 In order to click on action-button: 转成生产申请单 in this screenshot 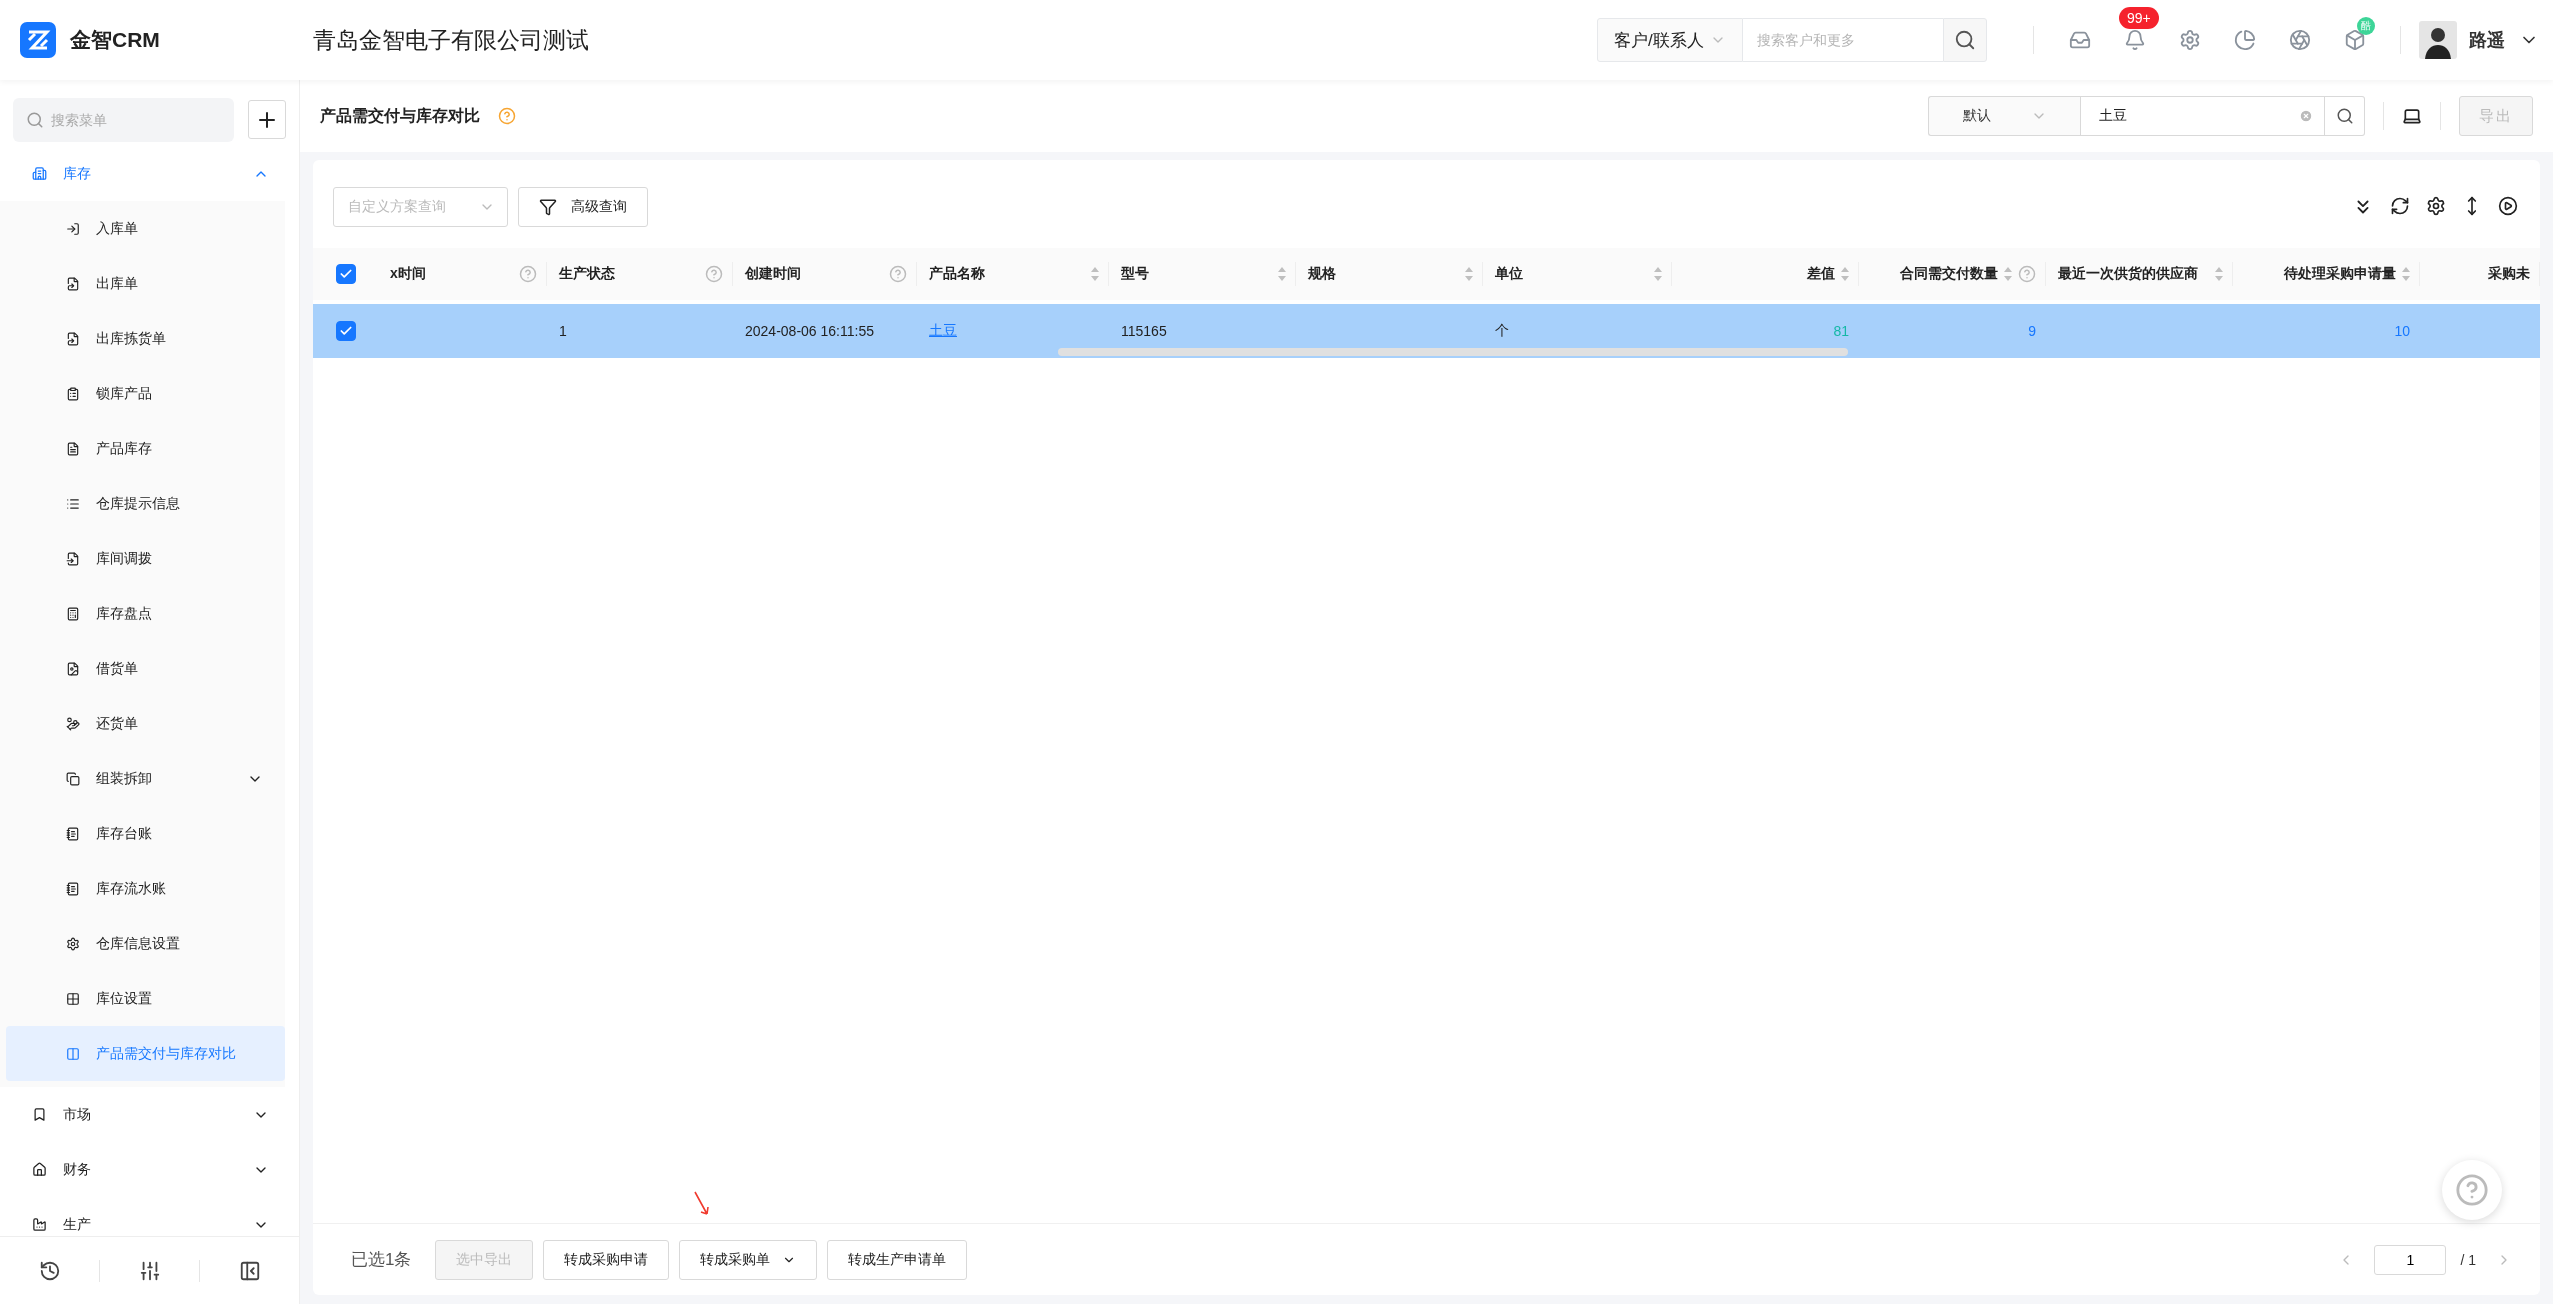, I will do `click(897, 1259)`.